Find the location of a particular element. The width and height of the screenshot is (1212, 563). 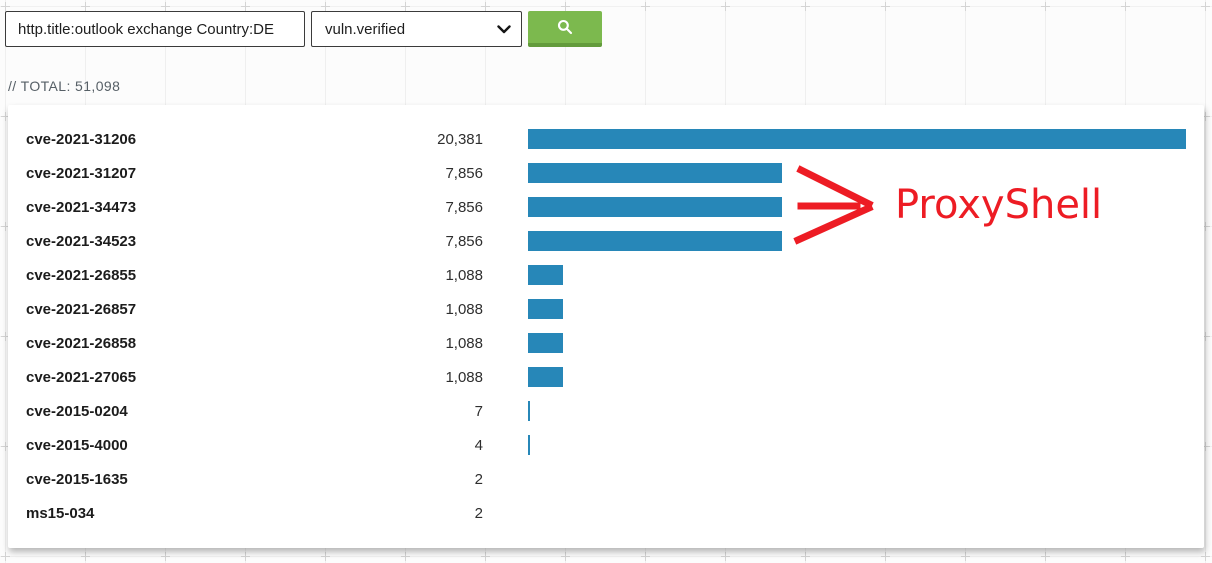

facet-row: cve-2021-27065 1,088 is located at coordinates (615, 377).